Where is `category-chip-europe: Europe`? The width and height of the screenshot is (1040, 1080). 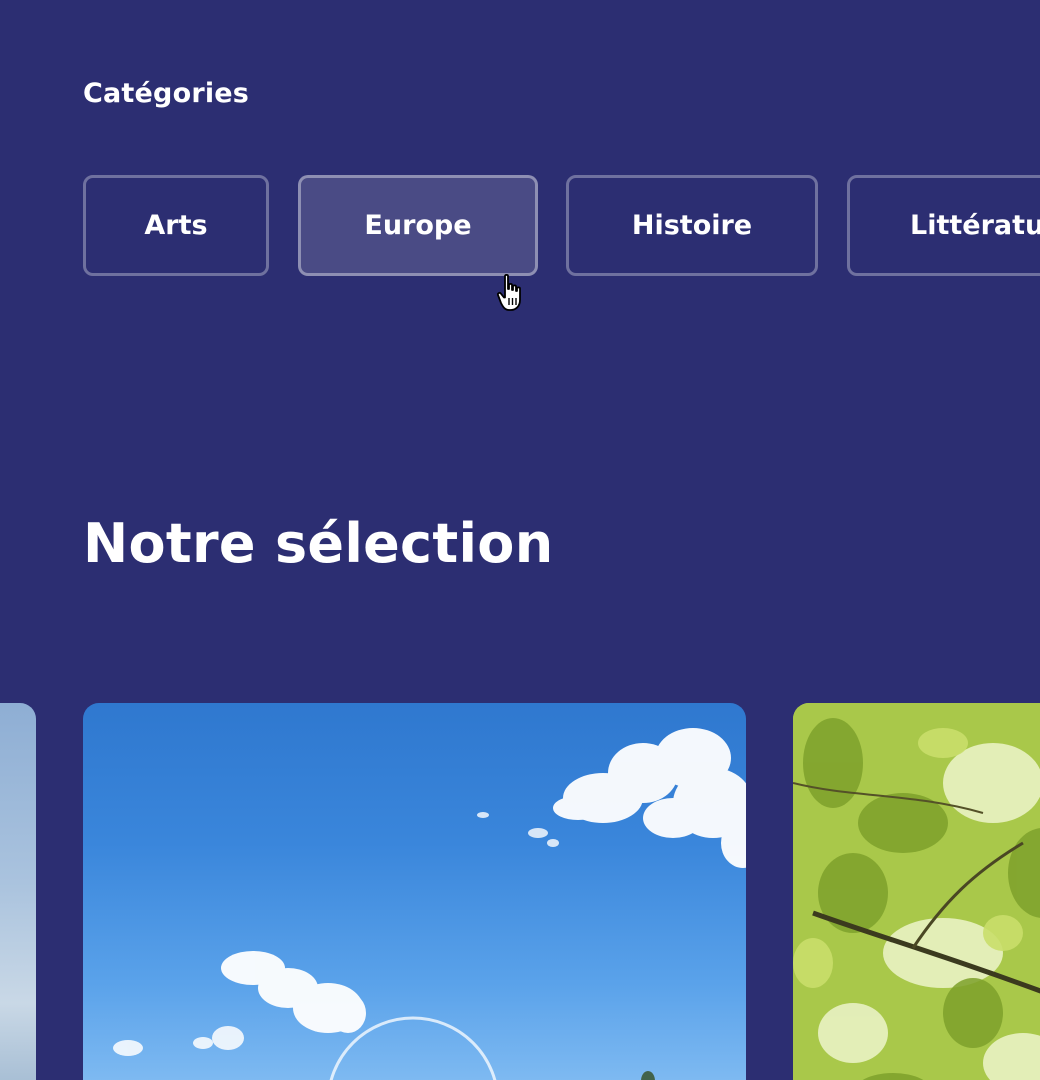 category-chip-europe: Europe is located at coordinates (418, 225).